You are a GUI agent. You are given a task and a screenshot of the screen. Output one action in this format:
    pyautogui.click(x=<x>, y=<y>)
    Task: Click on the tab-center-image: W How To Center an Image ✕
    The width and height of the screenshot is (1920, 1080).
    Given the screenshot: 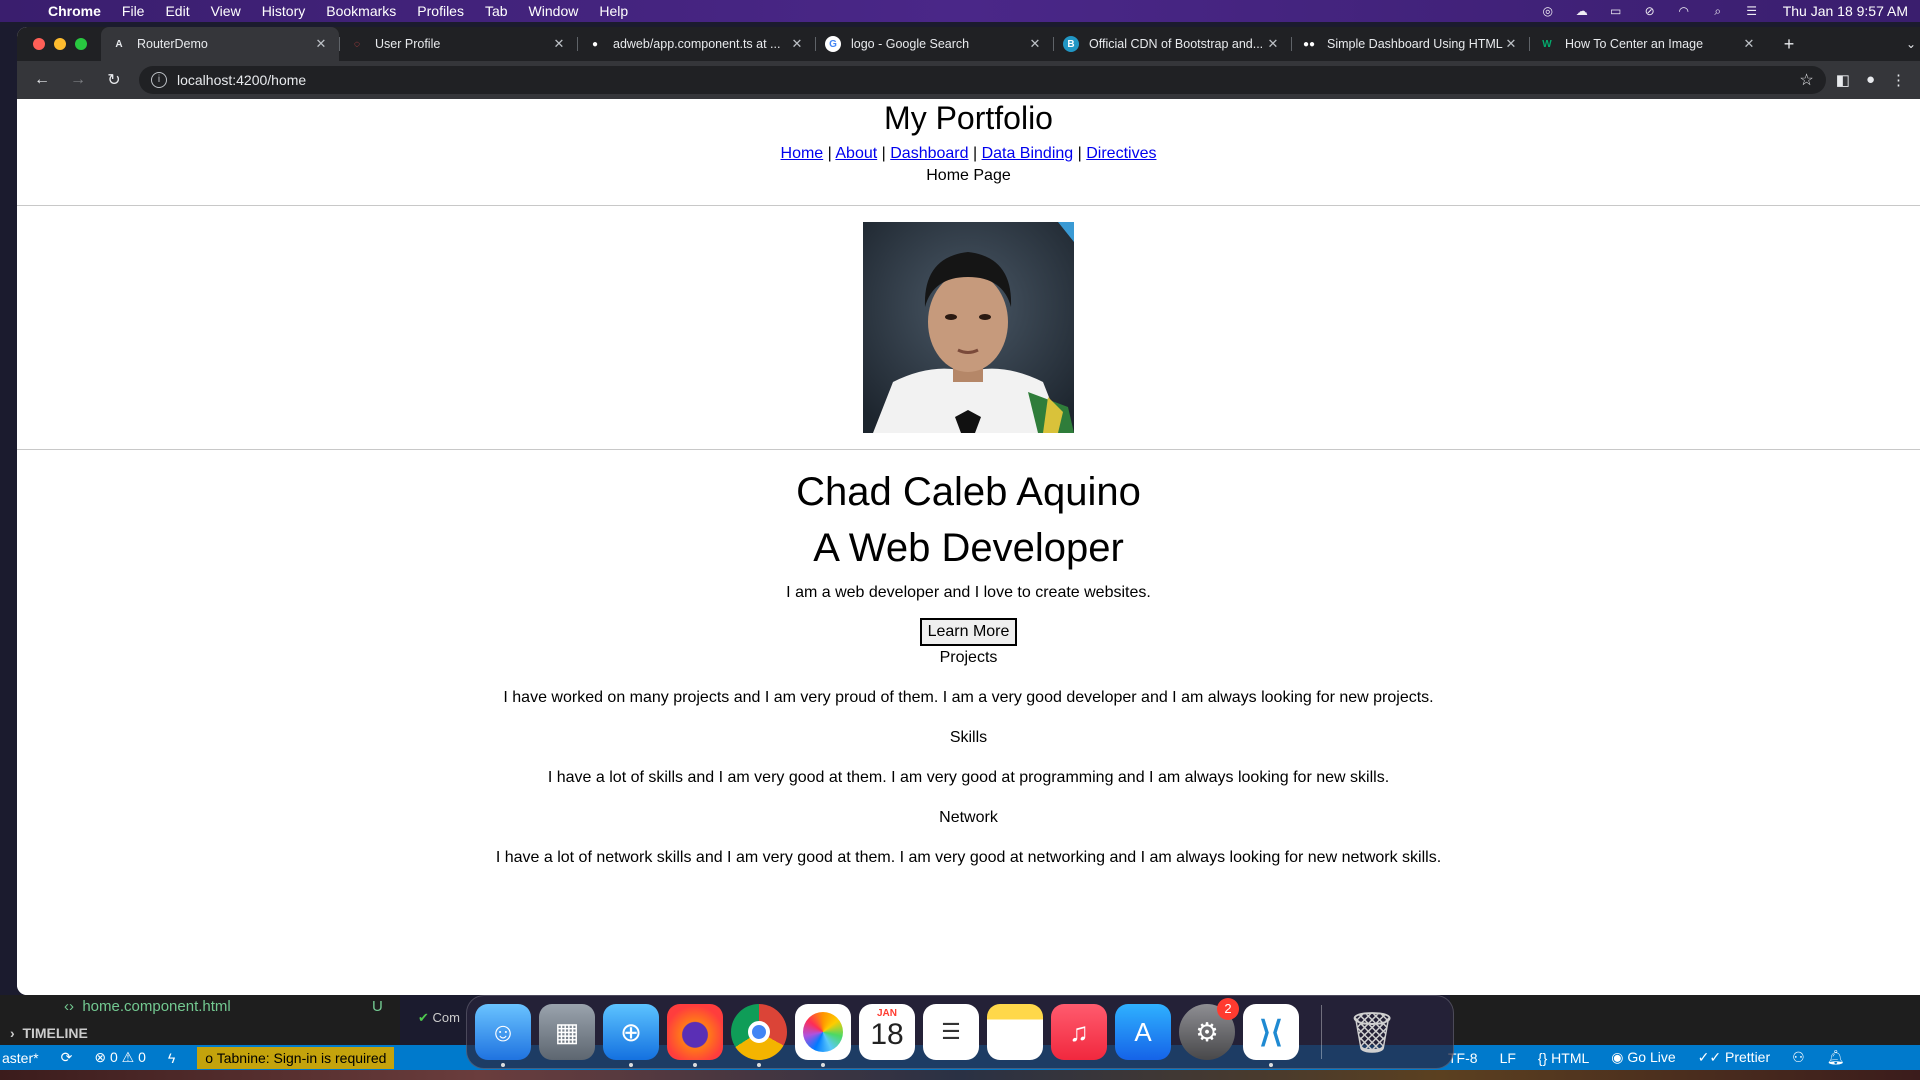 What is the action you would take?
    pyautogui.click(x=1648, y=44)
    